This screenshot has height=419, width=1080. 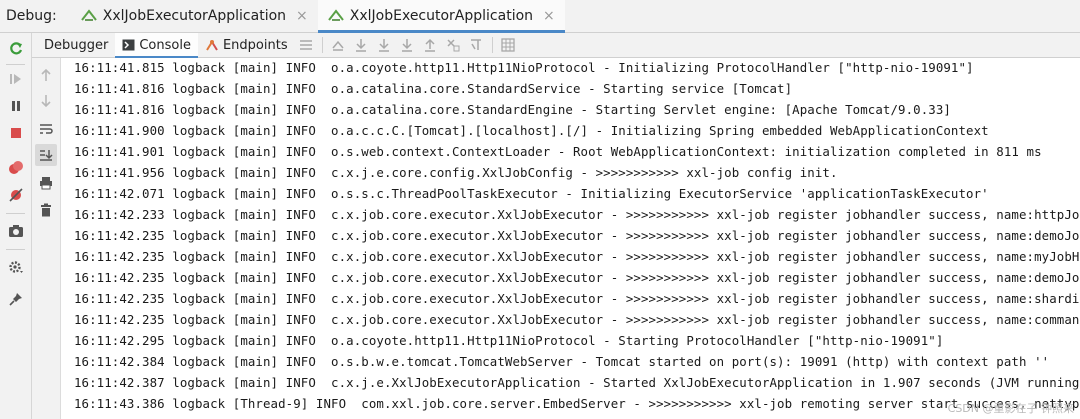 What do you see at coordinates (407, 45) in the screenshot?
I see `force-step-into-icon` at bounding box center [407, 45].